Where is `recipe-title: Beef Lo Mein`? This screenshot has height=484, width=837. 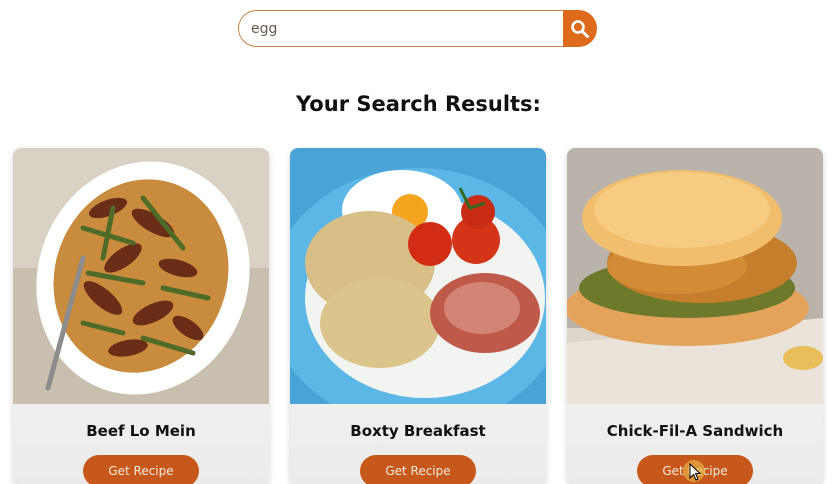 recipe-title: Beef Lo Mein is located at coordinates (141, 431).